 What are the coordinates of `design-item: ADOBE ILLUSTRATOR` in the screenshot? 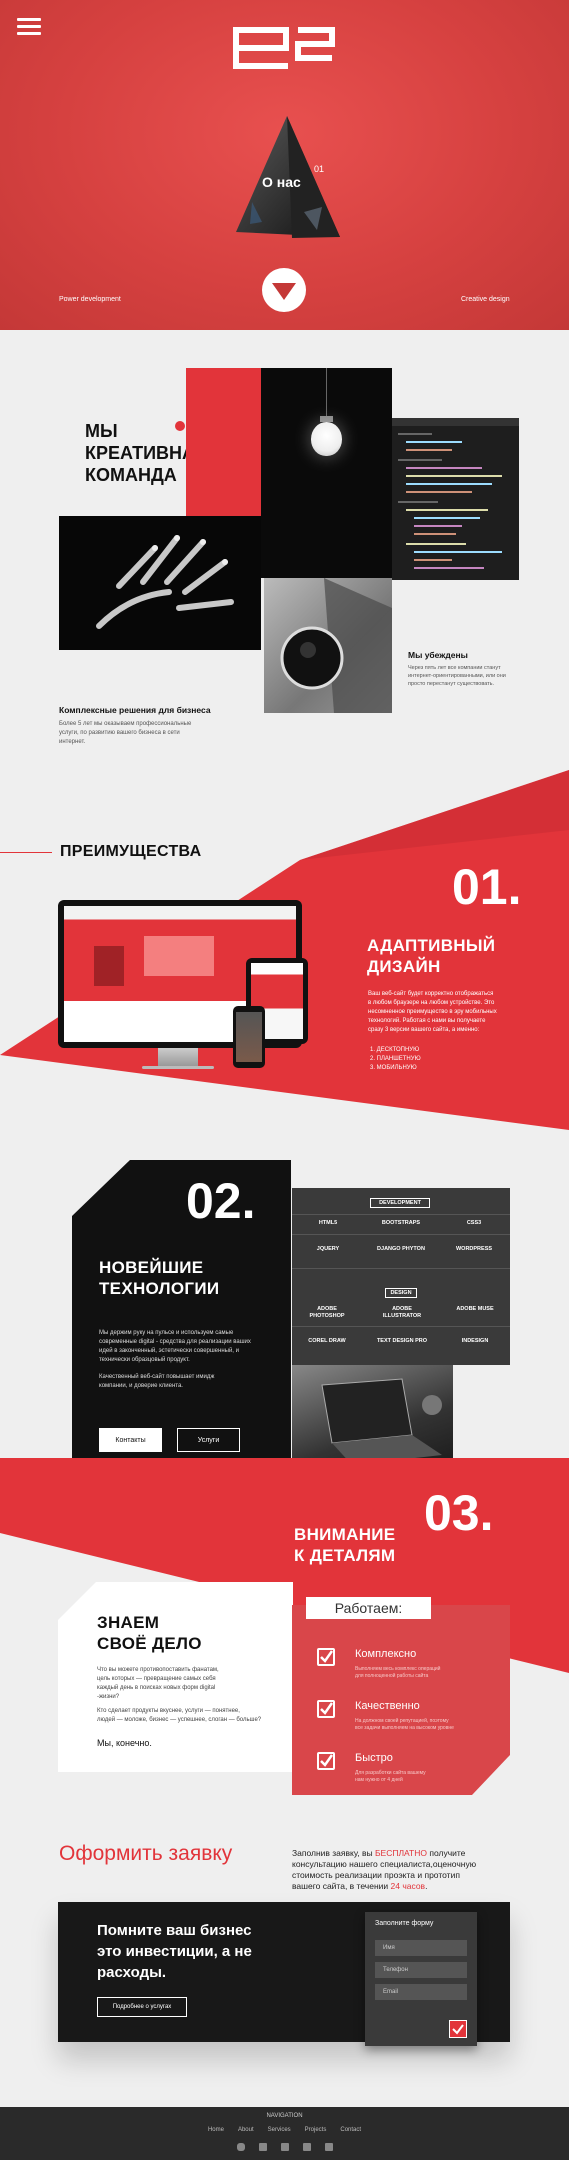 It's located at (402, 1312).